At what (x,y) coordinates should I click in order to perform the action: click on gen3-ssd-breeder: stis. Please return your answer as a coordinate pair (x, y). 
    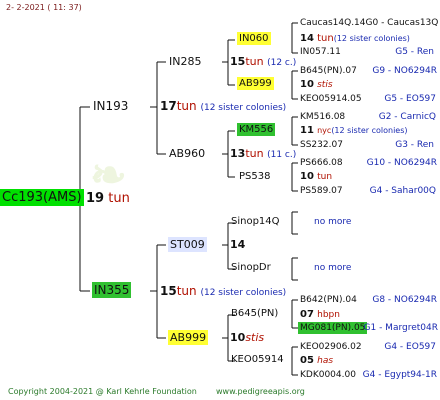
    Looking at the image, I should click on (325, 85).